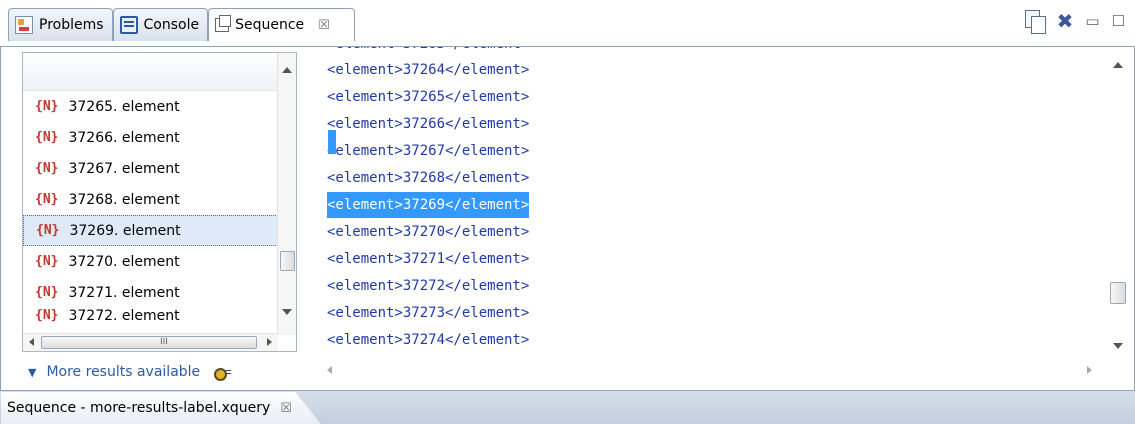 The width and height of the screenshot is (1135, 424). Describe the element at coordinates (428, 259) in the screenshot. I see `xml-line: <element>37271</element>` at that location.